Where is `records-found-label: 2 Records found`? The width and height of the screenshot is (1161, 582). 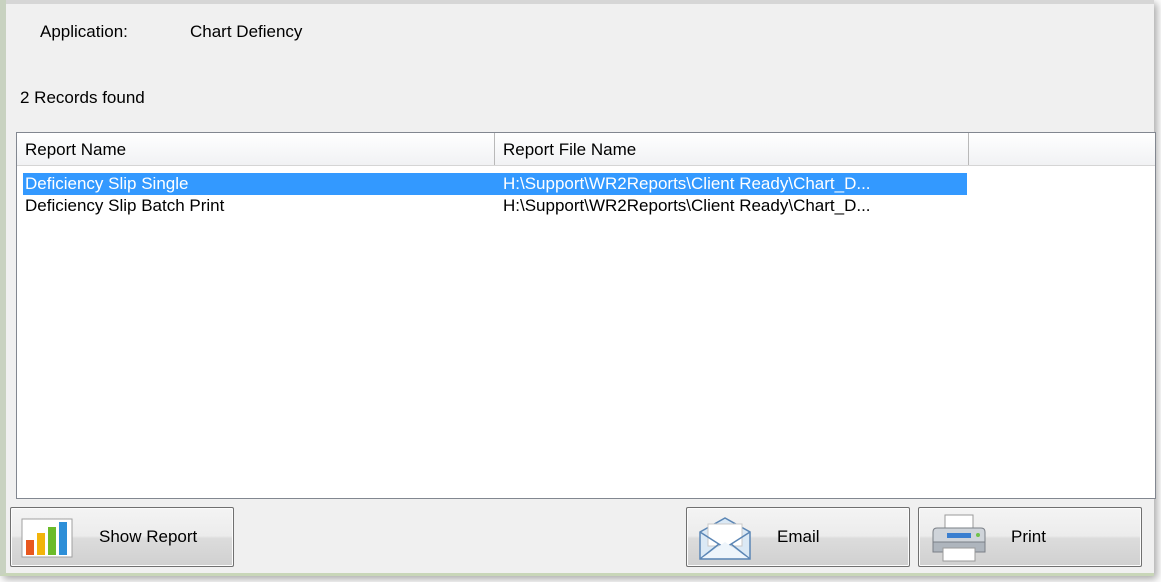 records-found-label: 2 Records found is located at coordinates (82, 97).